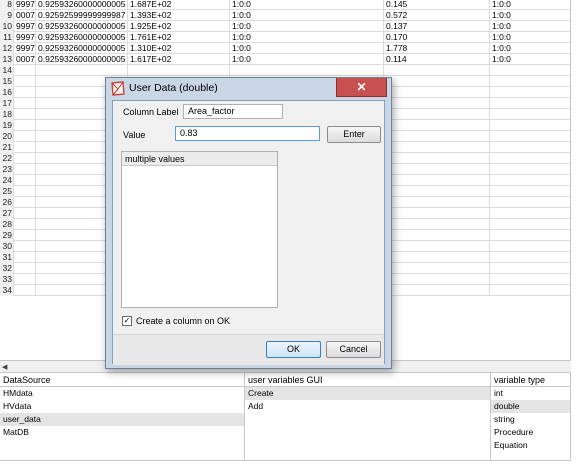 The width and height of the screenshot is (576, 465). Describe the element at coordinates (367, 380) in the screenshot. I see `gui-header: user variables GUI` at that location.